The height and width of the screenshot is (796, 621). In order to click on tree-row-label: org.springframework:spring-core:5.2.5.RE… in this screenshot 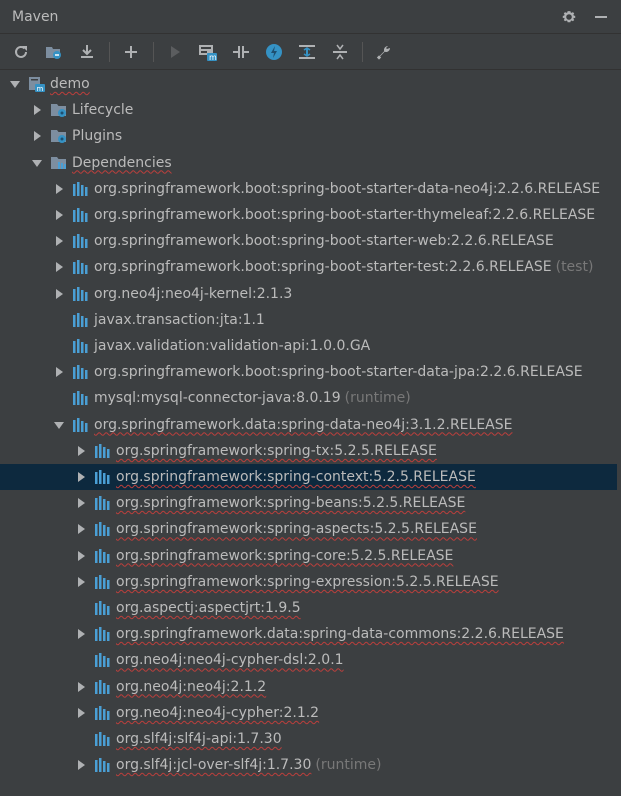, I will do `click(285, 555)`.